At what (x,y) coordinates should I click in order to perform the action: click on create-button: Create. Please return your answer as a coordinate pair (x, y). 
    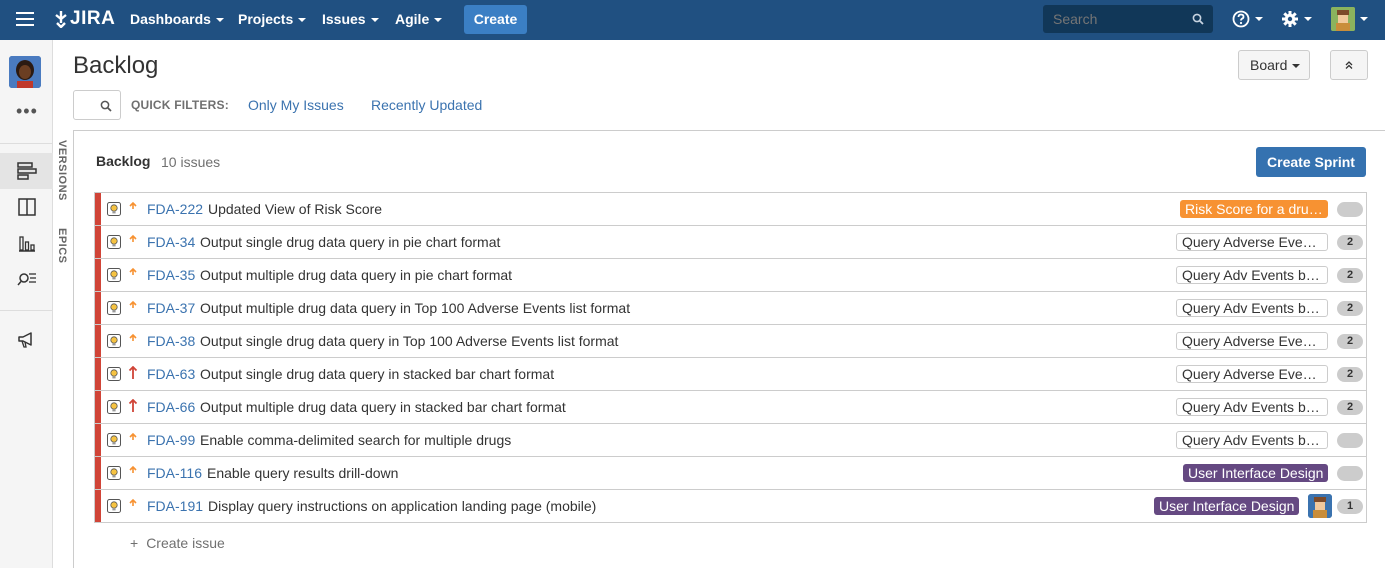
    Looking at the image, I should click on (495, 19).